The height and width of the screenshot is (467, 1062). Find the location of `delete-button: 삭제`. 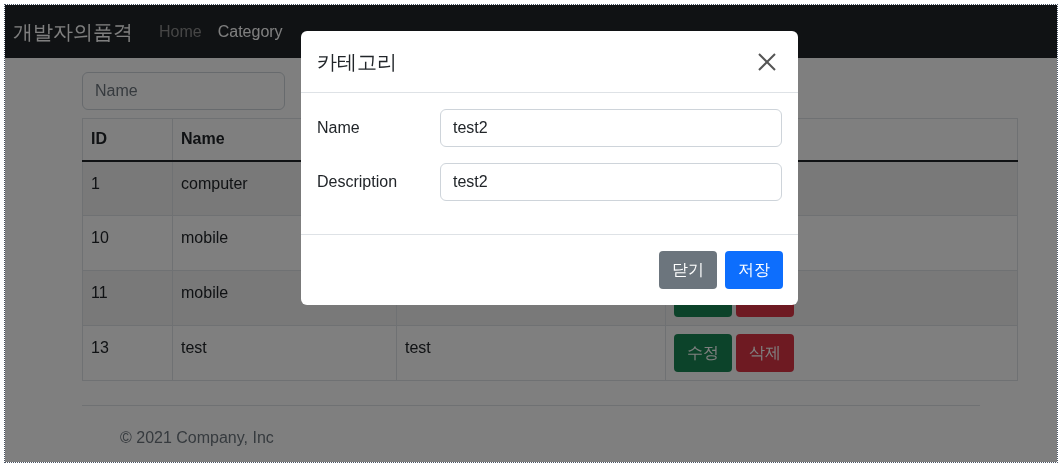

delete-button: 삭제 is located at coordinates (765, 353).